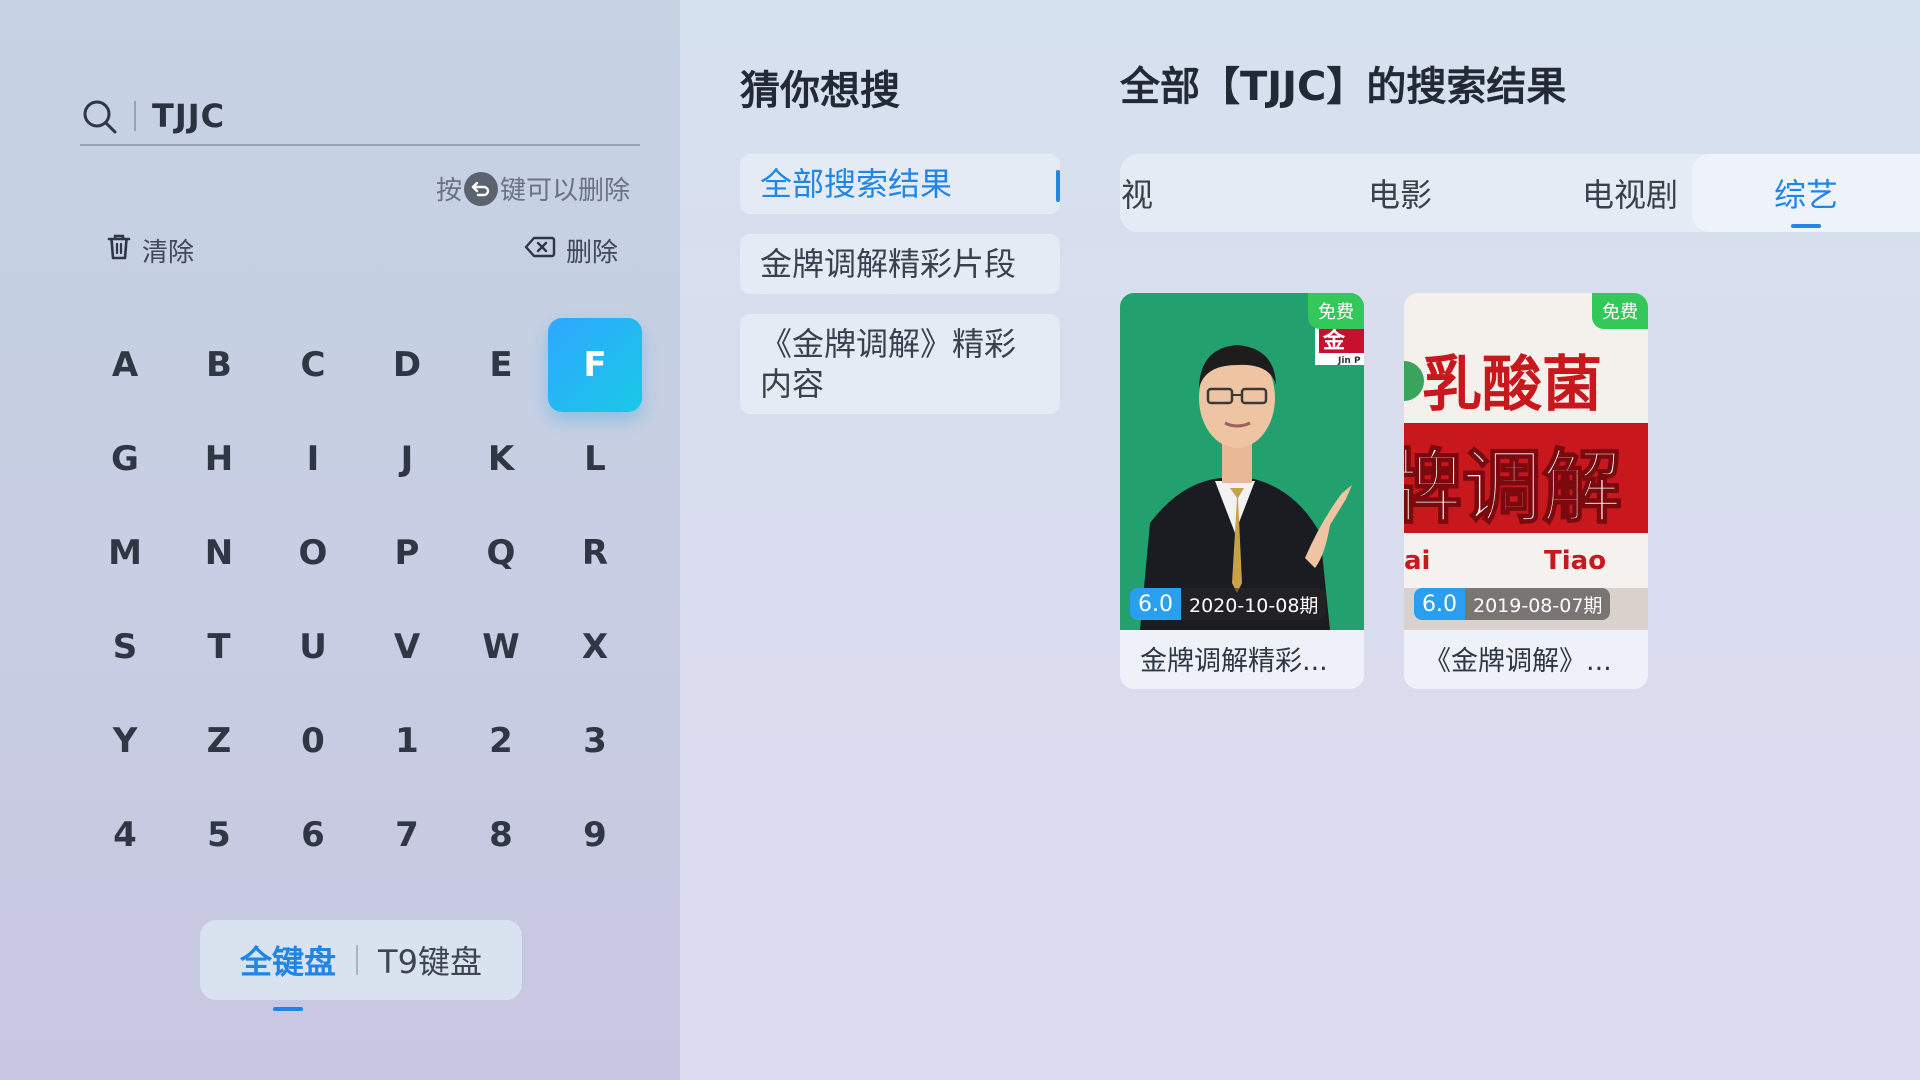 Image resolution: width=1920 pixels, height=1080 pixels. Describe the element at coordinates (189, 116) in the screenshot. I see `search-query: TJJC` at that location.